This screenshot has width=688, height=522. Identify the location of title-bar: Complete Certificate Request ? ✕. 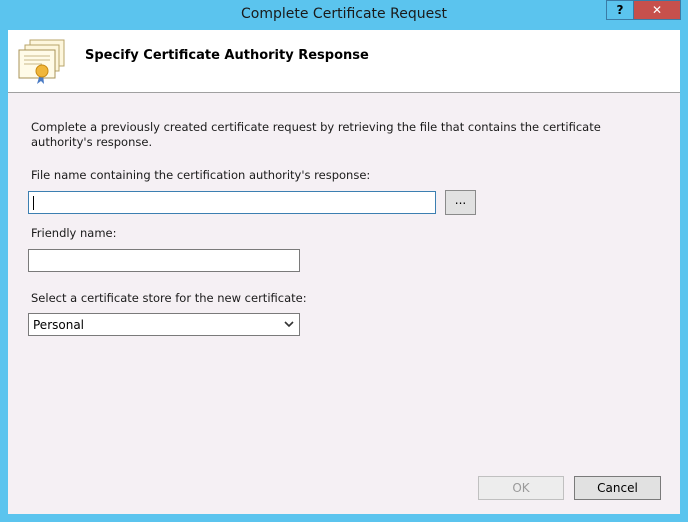
(344, 15).